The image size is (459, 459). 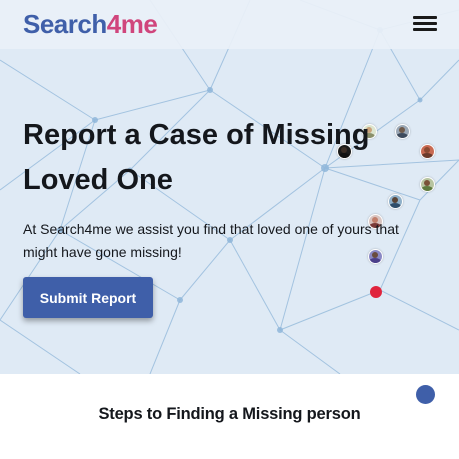 What do you see at coordinates (88, 297) in the screenshot?
I see `submit-report-button: Submit Report` at bounding box center [88, 297].